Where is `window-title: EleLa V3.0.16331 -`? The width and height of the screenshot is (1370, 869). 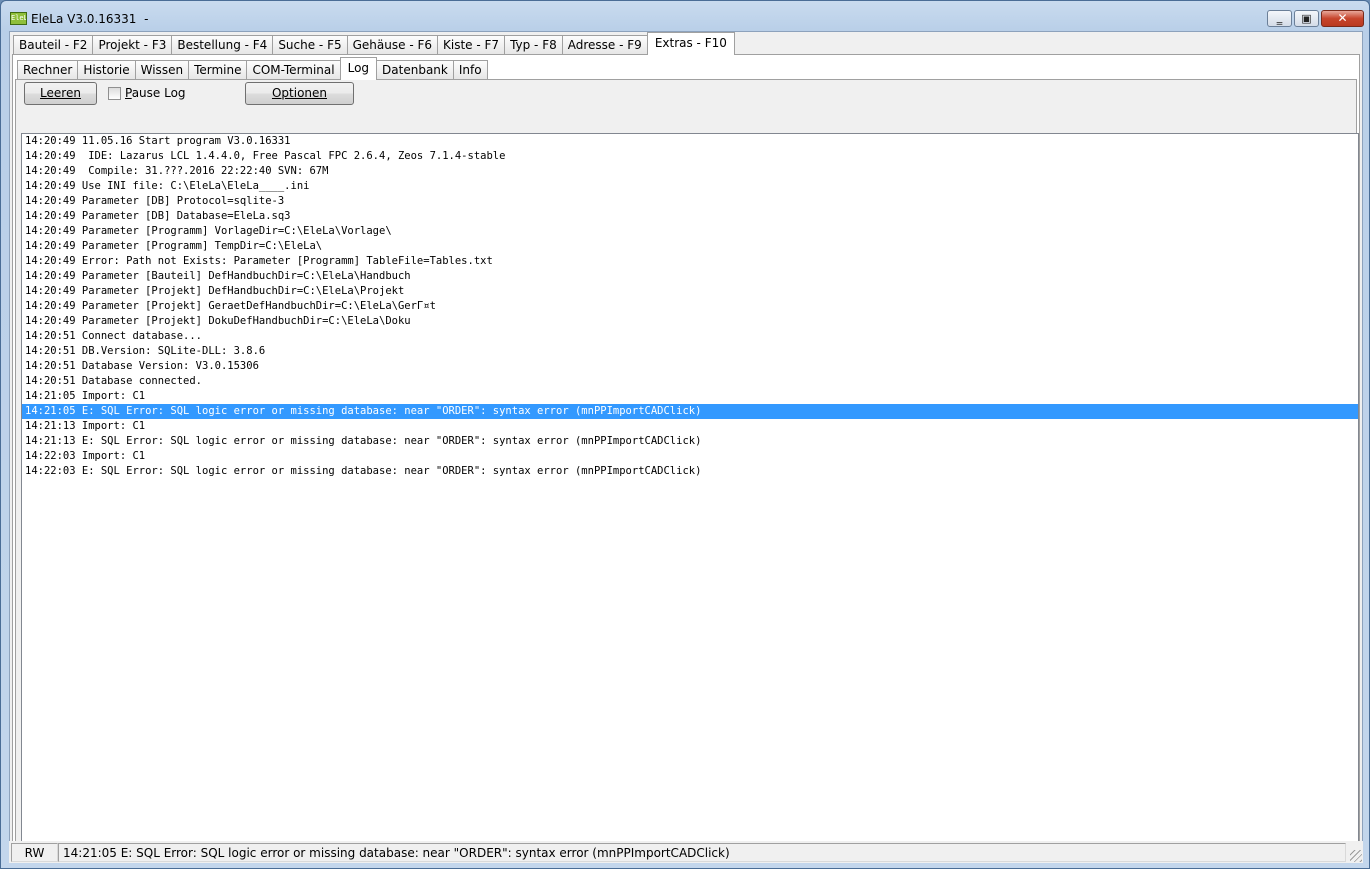
window-title: EleLa V3.0.16331 - is located at coordinates (90, 19).